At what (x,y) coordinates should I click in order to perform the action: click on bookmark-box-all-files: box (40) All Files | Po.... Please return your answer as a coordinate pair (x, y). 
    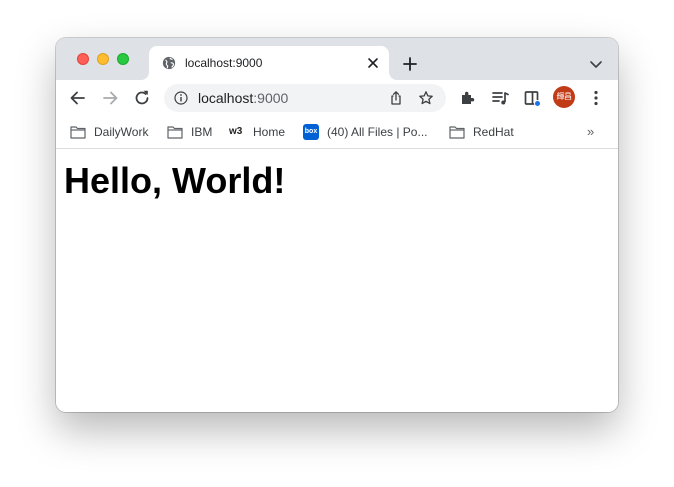
    Looking at the image, I should click on (370, 132).